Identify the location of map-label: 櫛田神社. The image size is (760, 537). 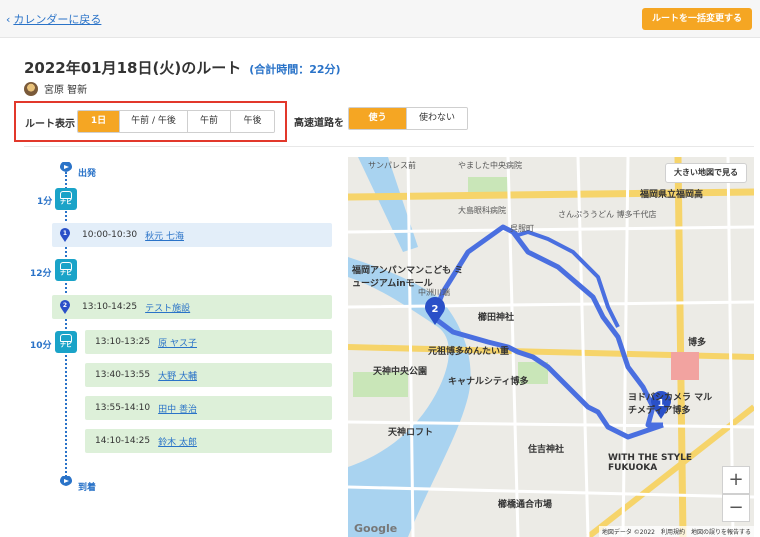
(496, 318).